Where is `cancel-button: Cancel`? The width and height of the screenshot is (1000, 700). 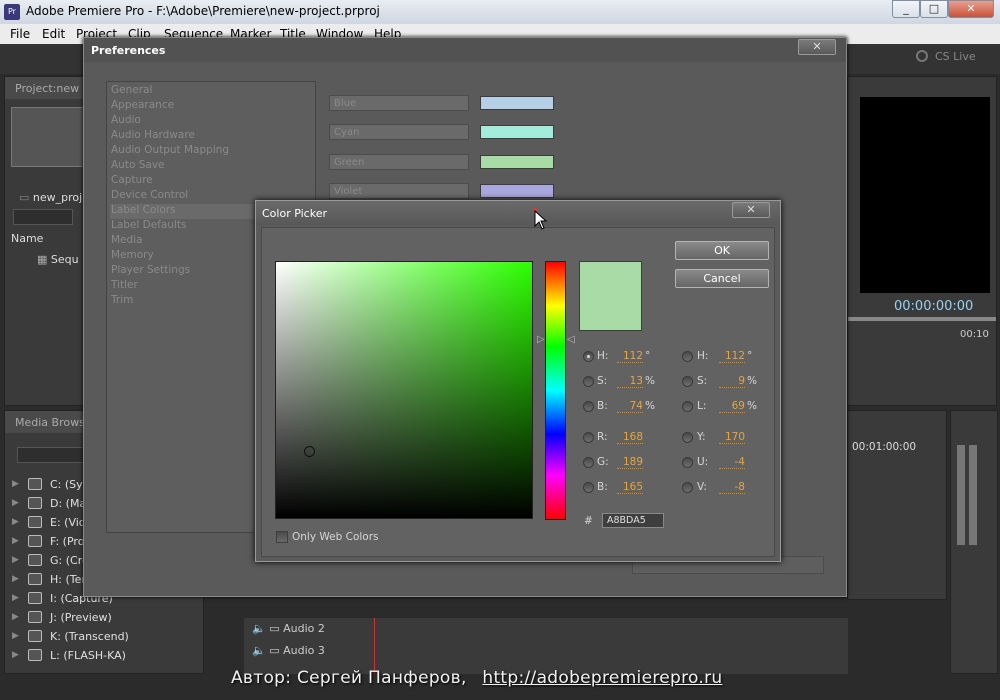 cancel-button: Cancel is located at coordinates (722, 278).